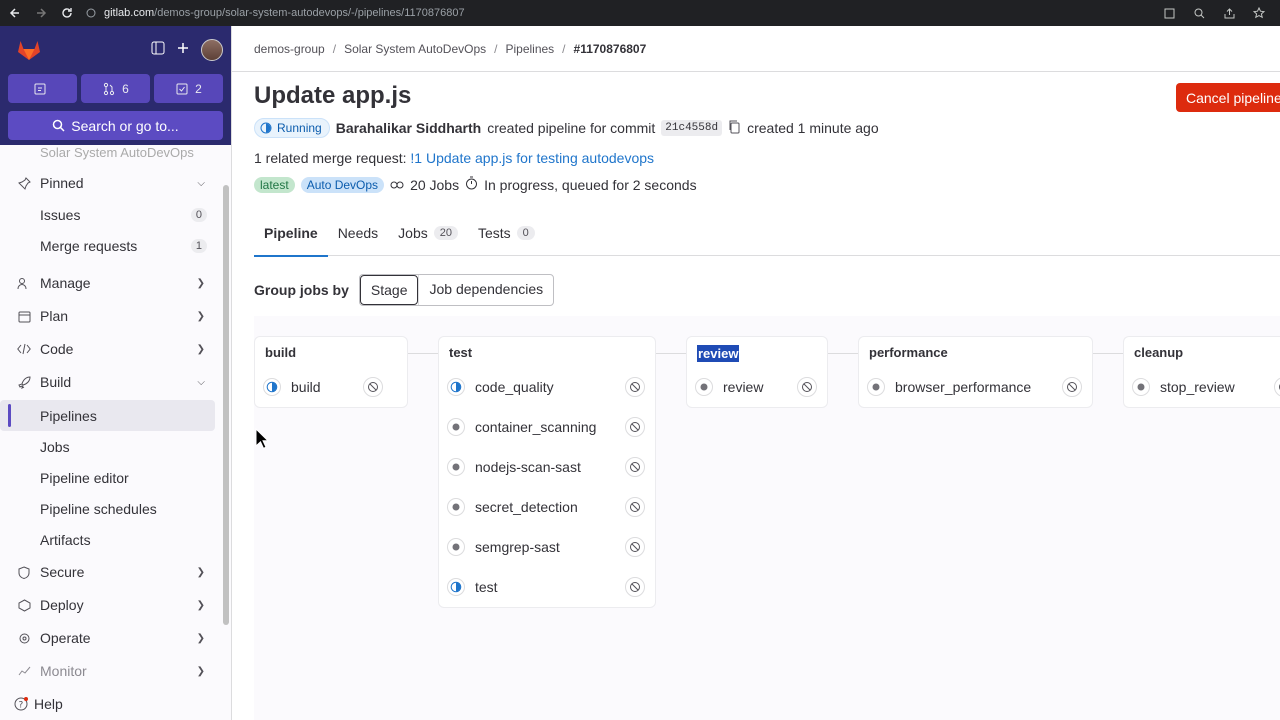 The image size is (1280, 720). Describe the element at coordinates (21, 704) in the screenshot. I see `help-icon: ?` at that location.